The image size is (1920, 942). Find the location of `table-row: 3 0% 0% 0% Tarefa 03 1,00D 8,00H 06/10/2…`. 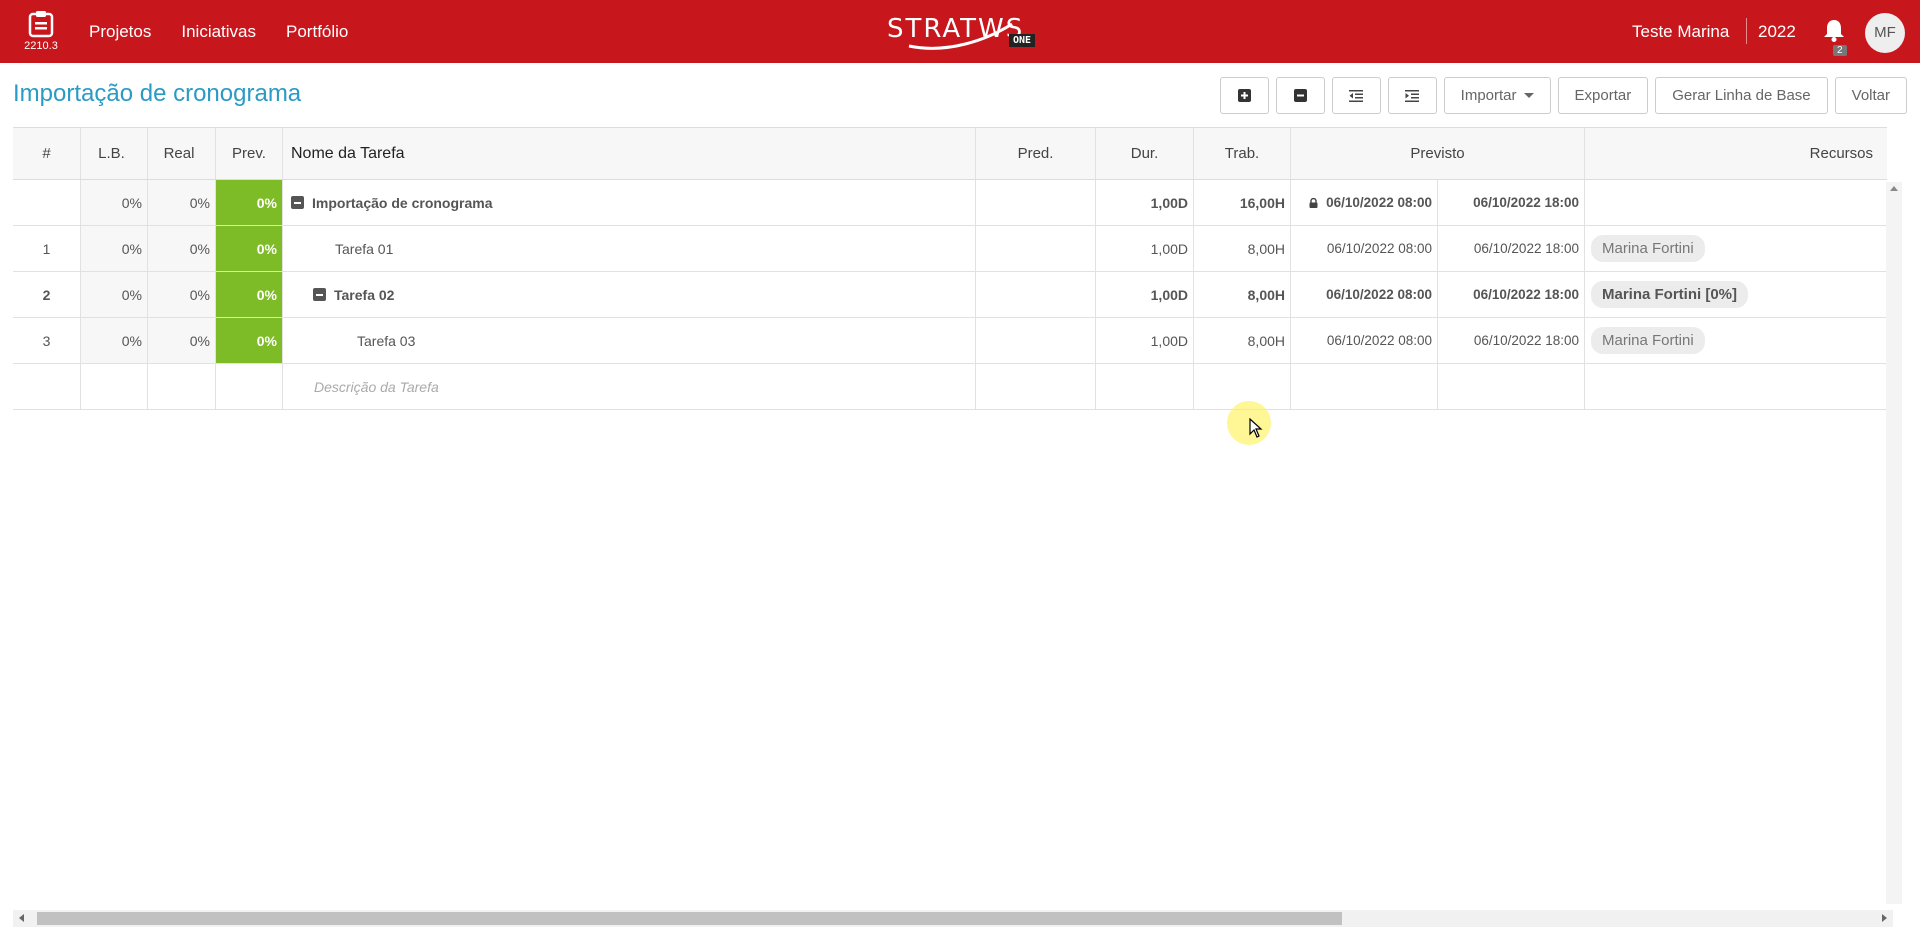

table-row: 3 0% 0% 0% Tarefa 03 1,00D 8,00H 06/10/2… is located at coordinates (950, 341).